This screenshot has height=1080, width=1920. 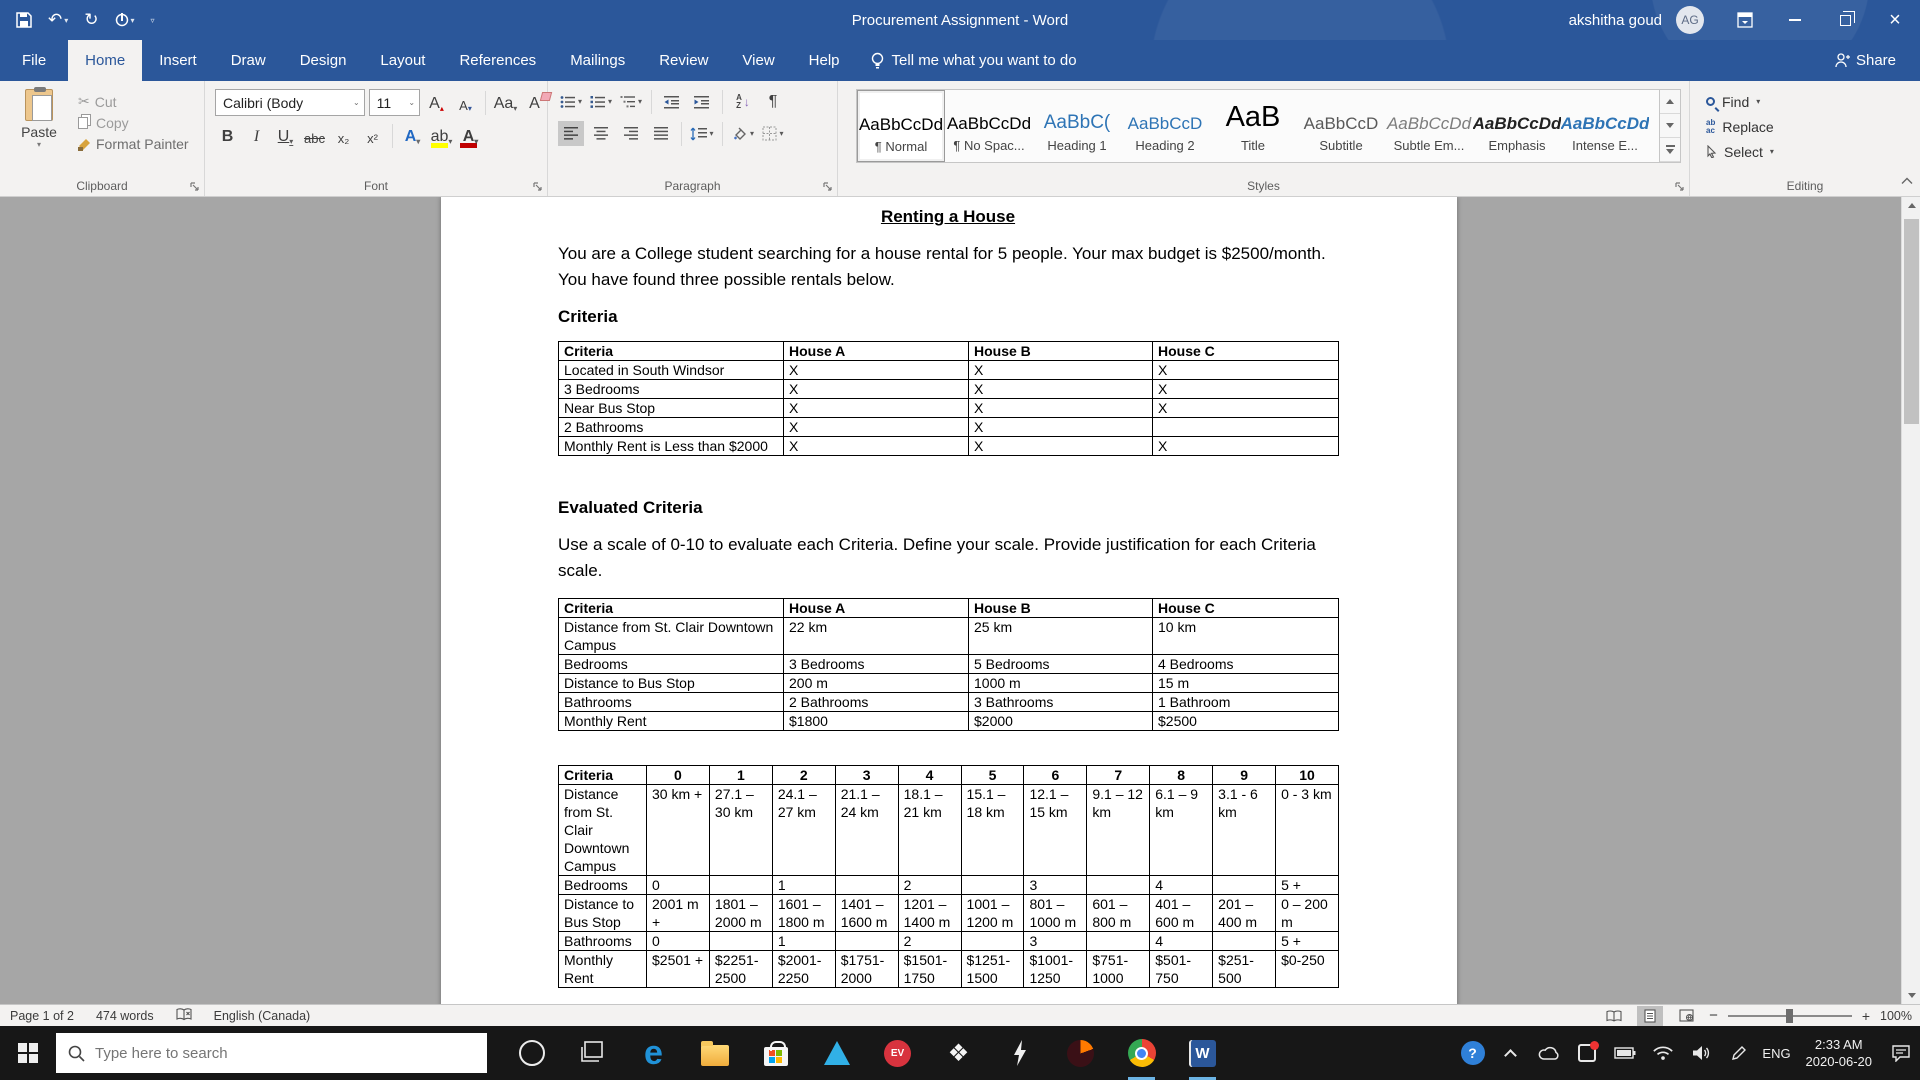 I want to click on style-normal: AaBbCcDd ¶ Normal, so click(x=901, y=126).